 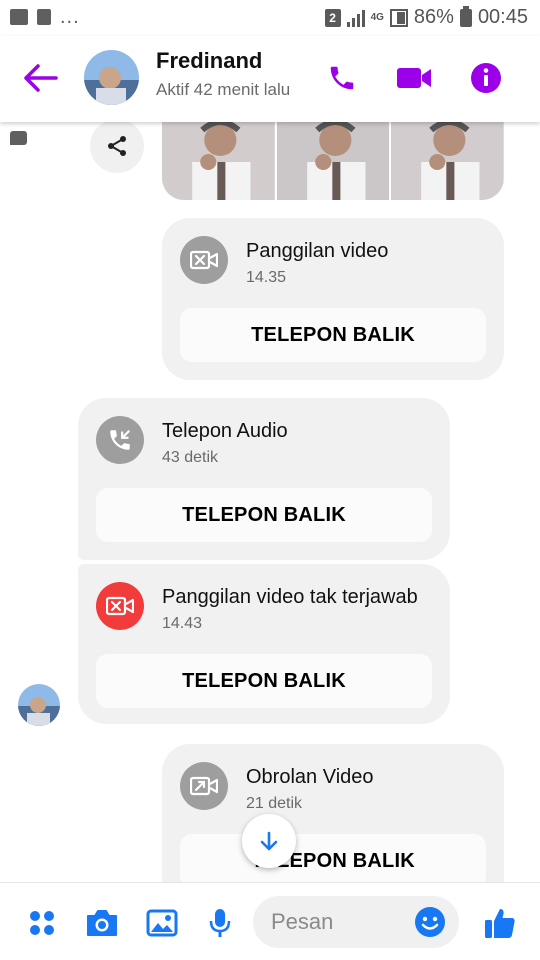 What do you see at coordinates (182, 623) in the screenshot?
I see `call-time: 14.43` at bounding box center [182, 623].